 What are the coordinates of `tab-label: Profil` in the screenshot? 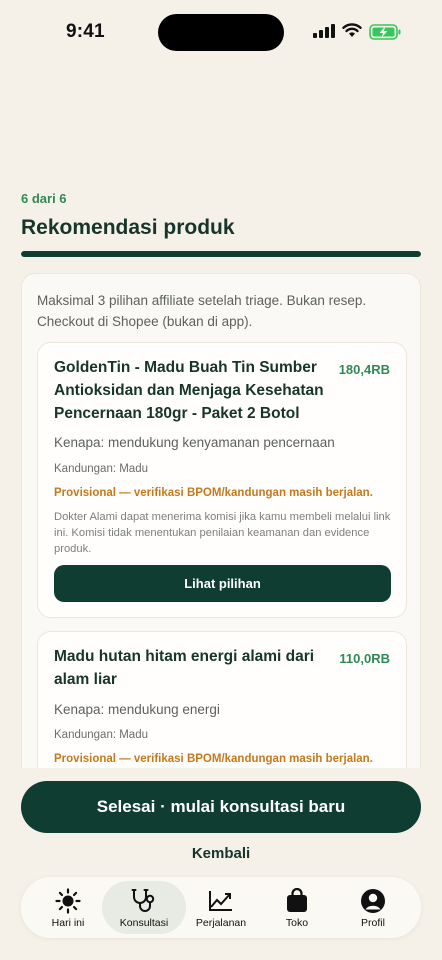 It's located at (373, 923).